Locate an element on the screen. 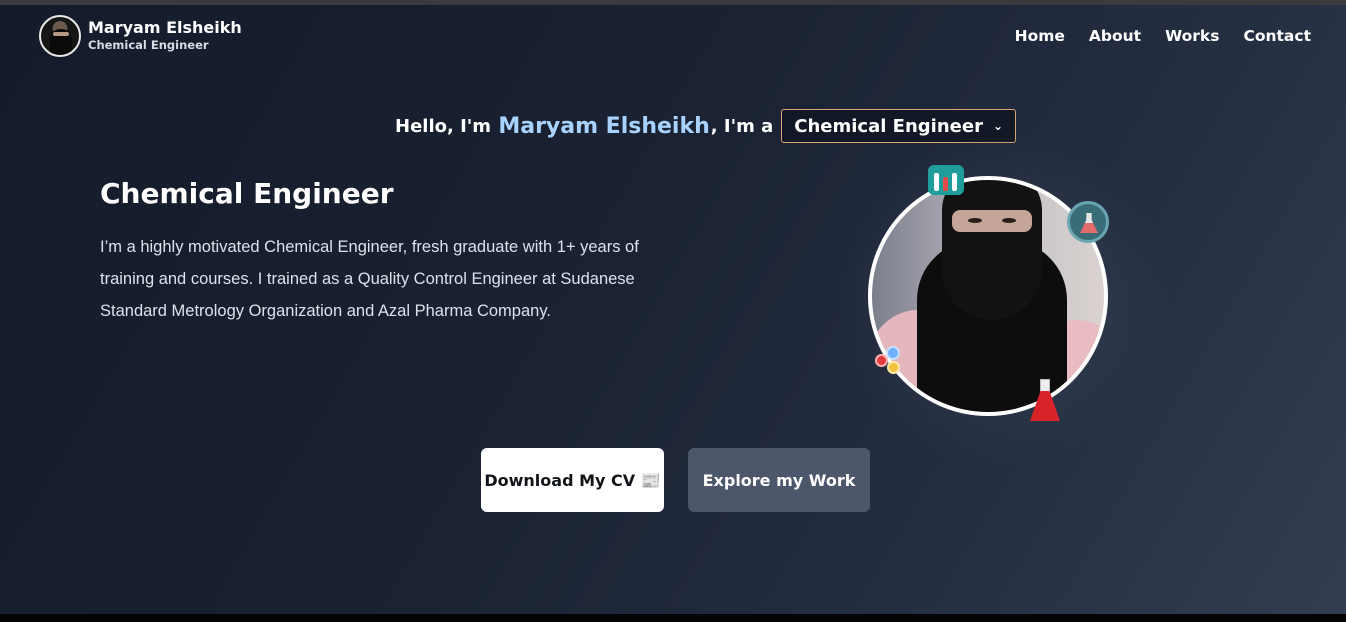 This screenshot has width=1346, height=622. brand: Maryam Elsheikh Chemical Engineer is located at coordinates (140, 36).